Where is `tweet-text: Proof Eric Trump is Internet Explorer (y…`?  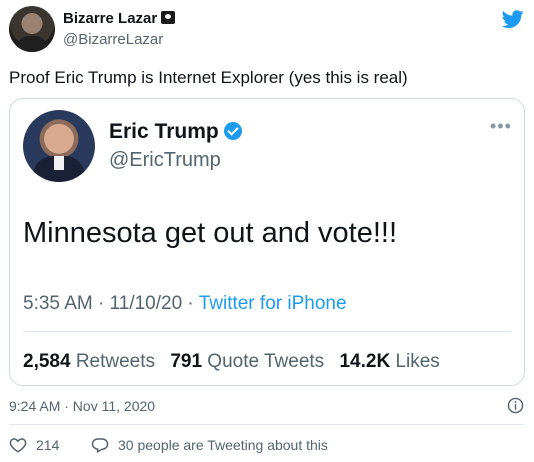
tweet-text: Proof Eric Trump is Internet Explorer (y… is located at coordinates (208, 77).